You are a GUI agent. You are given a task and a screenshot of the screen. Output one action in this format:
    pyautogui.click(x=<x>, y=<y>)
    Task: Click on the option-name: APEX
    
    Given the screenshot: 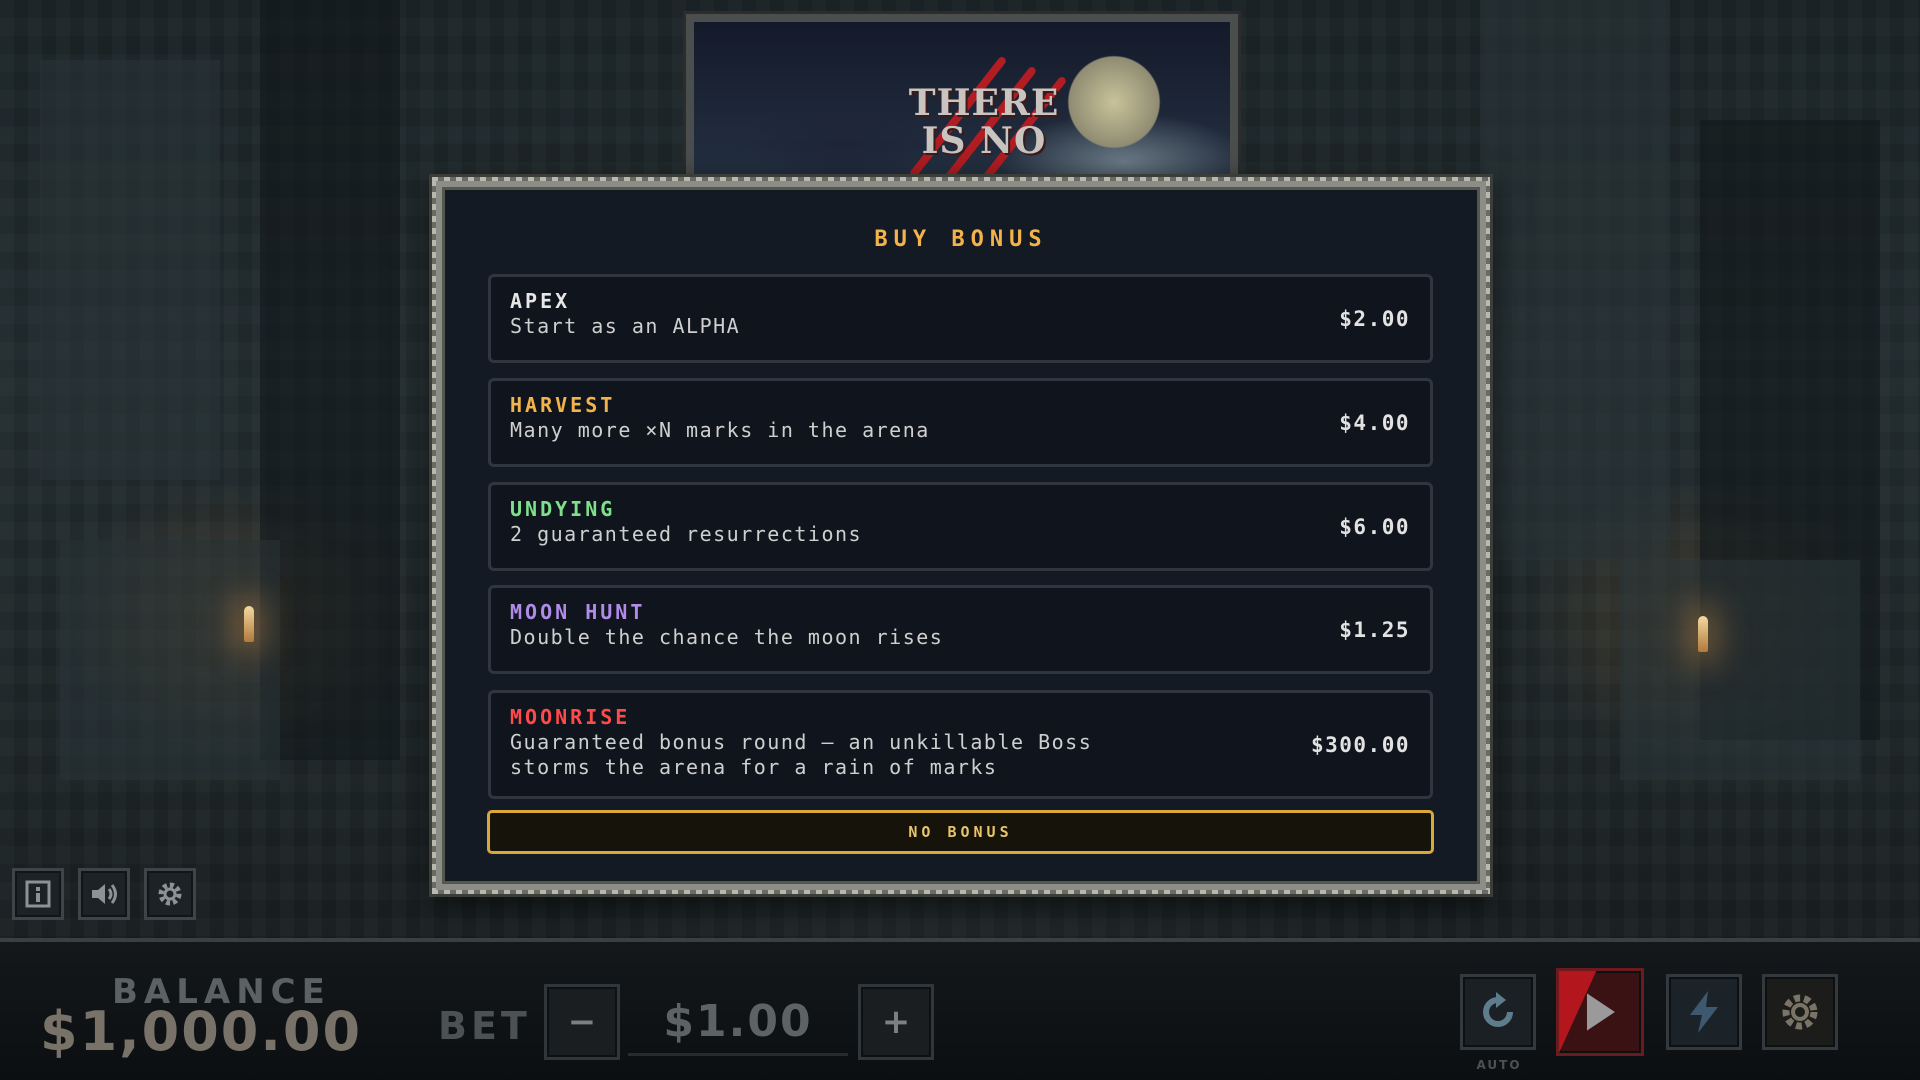 What is the action you would take?
    pyautogui.click(x=540, y=301)
    